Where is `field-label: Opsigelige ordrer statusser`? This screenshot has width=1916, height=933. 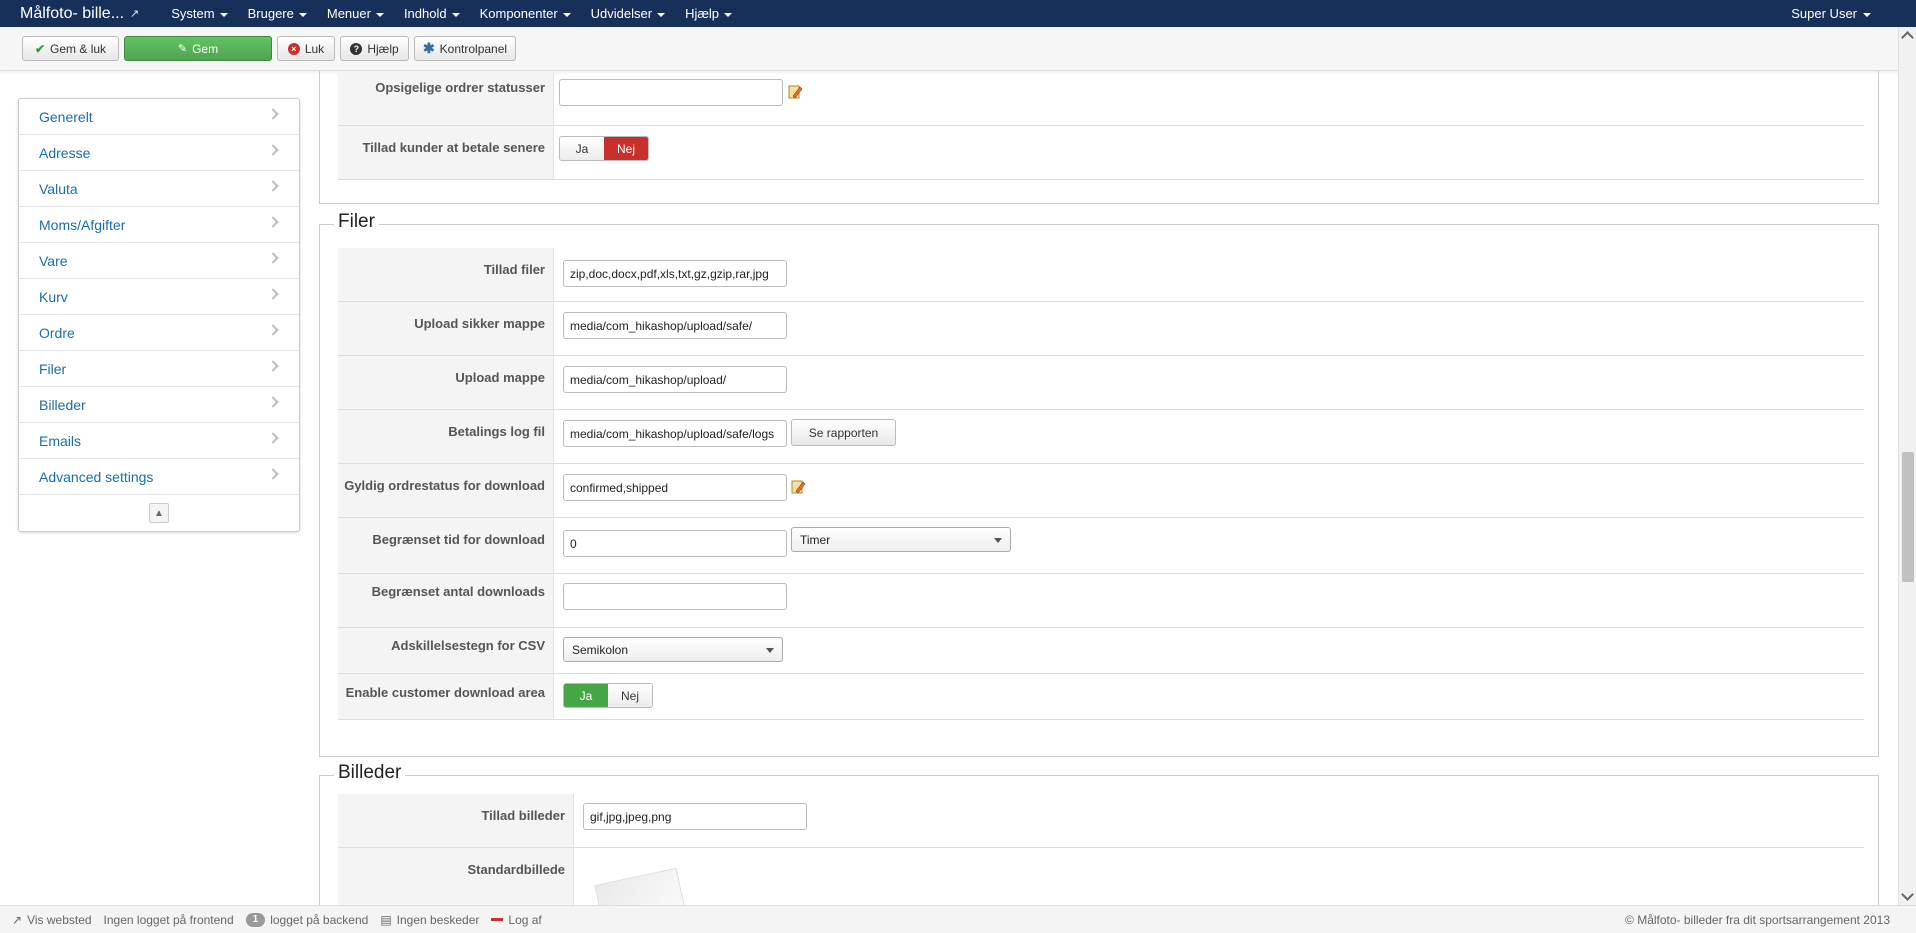
field-label: Opsigelige ordrer statusser is located at coordinates (446, 98).